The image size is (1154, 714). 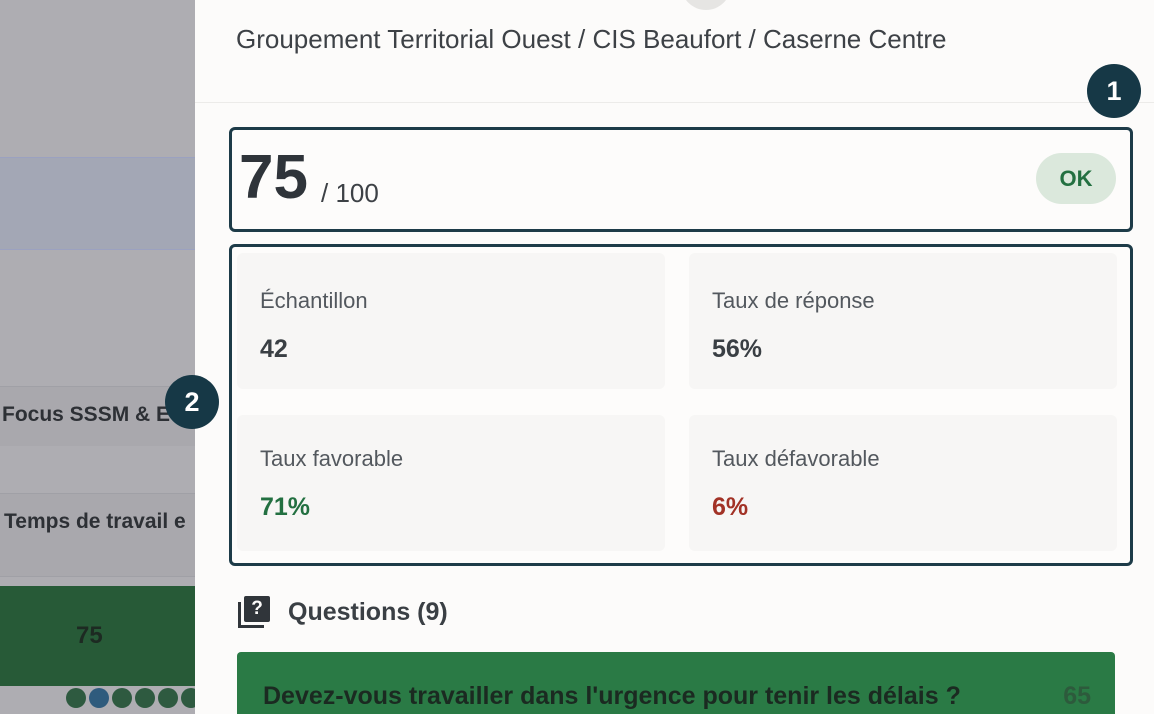 What do you see at coordinates (97, 535) in the screenshot?
I see `background-row-temps: Temps de travail e` at bounding box center [97, 535].